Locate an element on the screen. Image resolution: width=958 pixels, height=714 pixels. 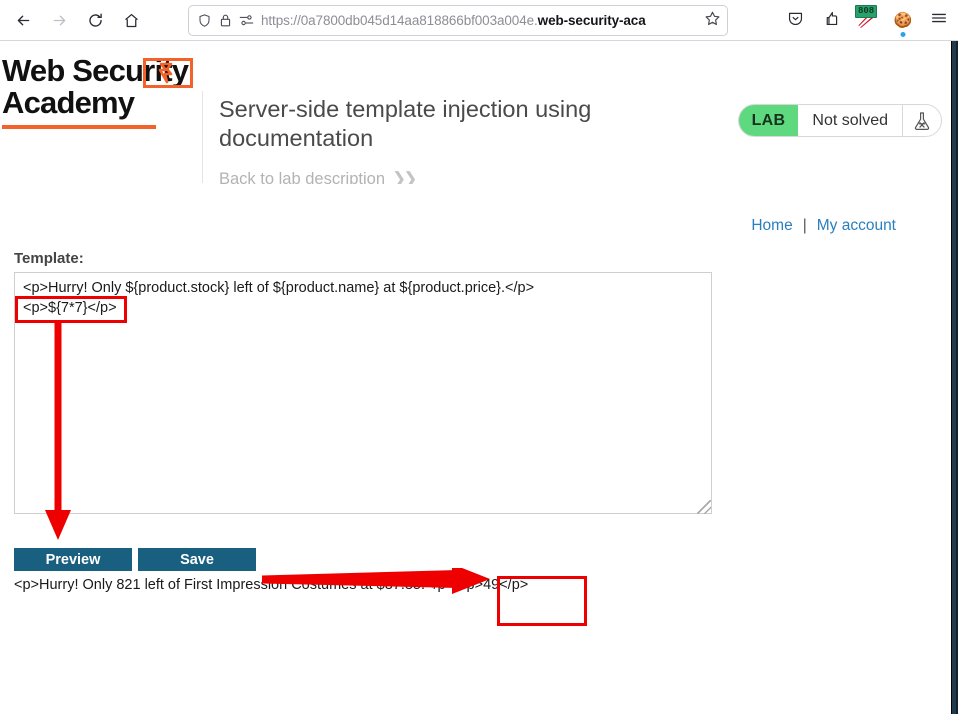
lightning-bolt-icon is located at coordinates (167, 75).